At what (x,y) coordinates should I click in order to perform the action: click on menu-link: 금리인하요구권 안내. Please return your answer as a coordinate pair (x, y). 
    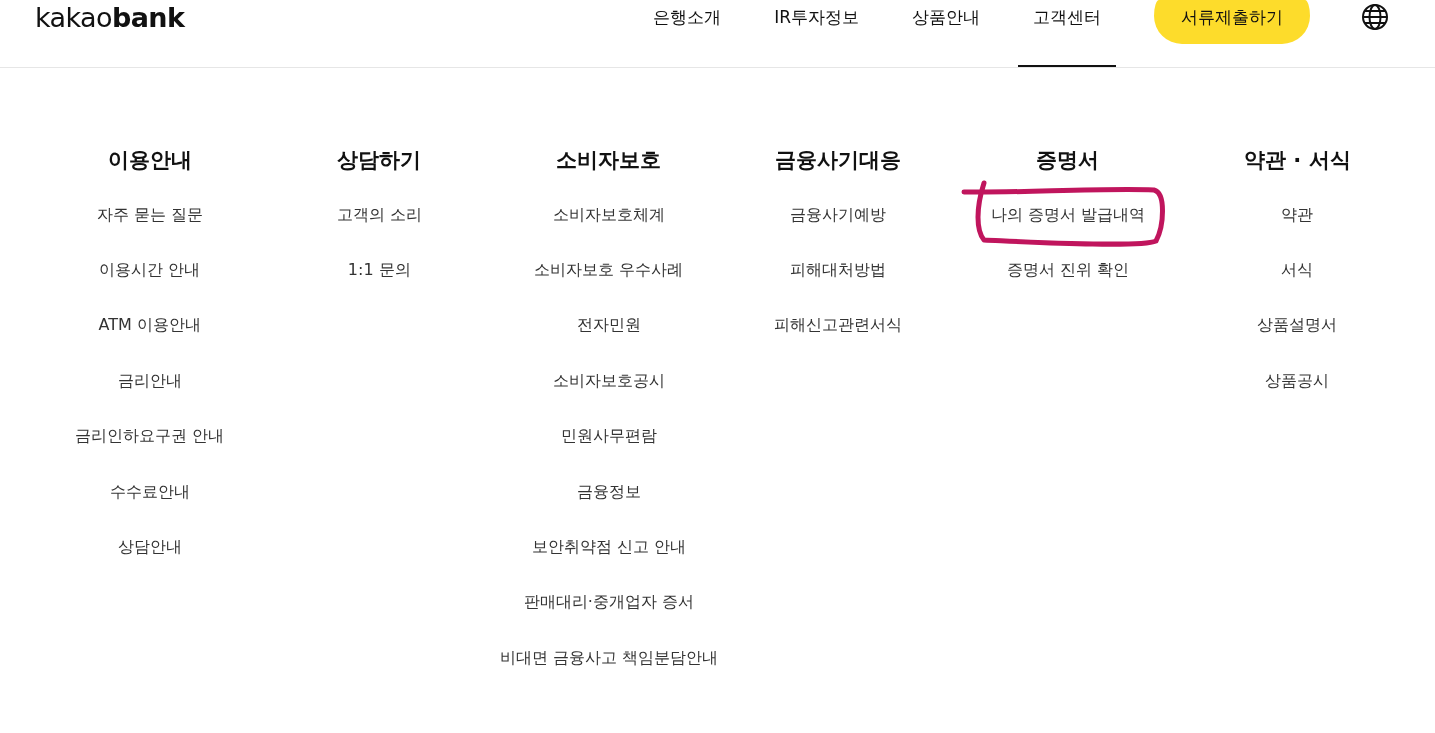
    Looking at the image, I should click on (150, 436).